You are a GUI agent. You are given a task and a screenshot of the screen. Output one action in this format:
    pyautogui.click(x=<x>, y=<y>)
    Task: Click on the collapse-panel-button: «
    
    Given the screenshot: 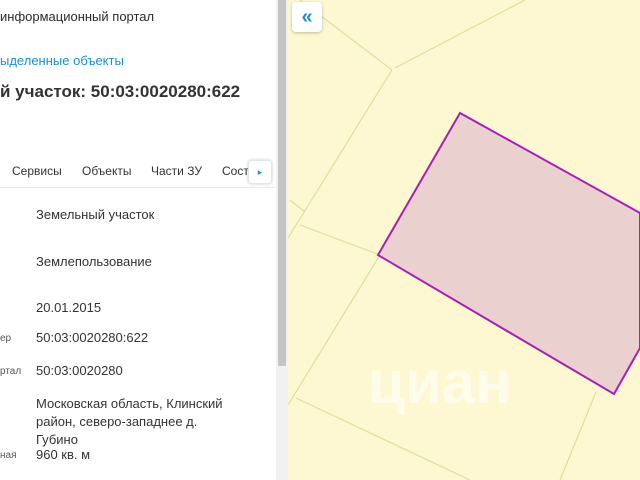 What is the action you would take?
    pyautogui.click(x=307, y=17)
    